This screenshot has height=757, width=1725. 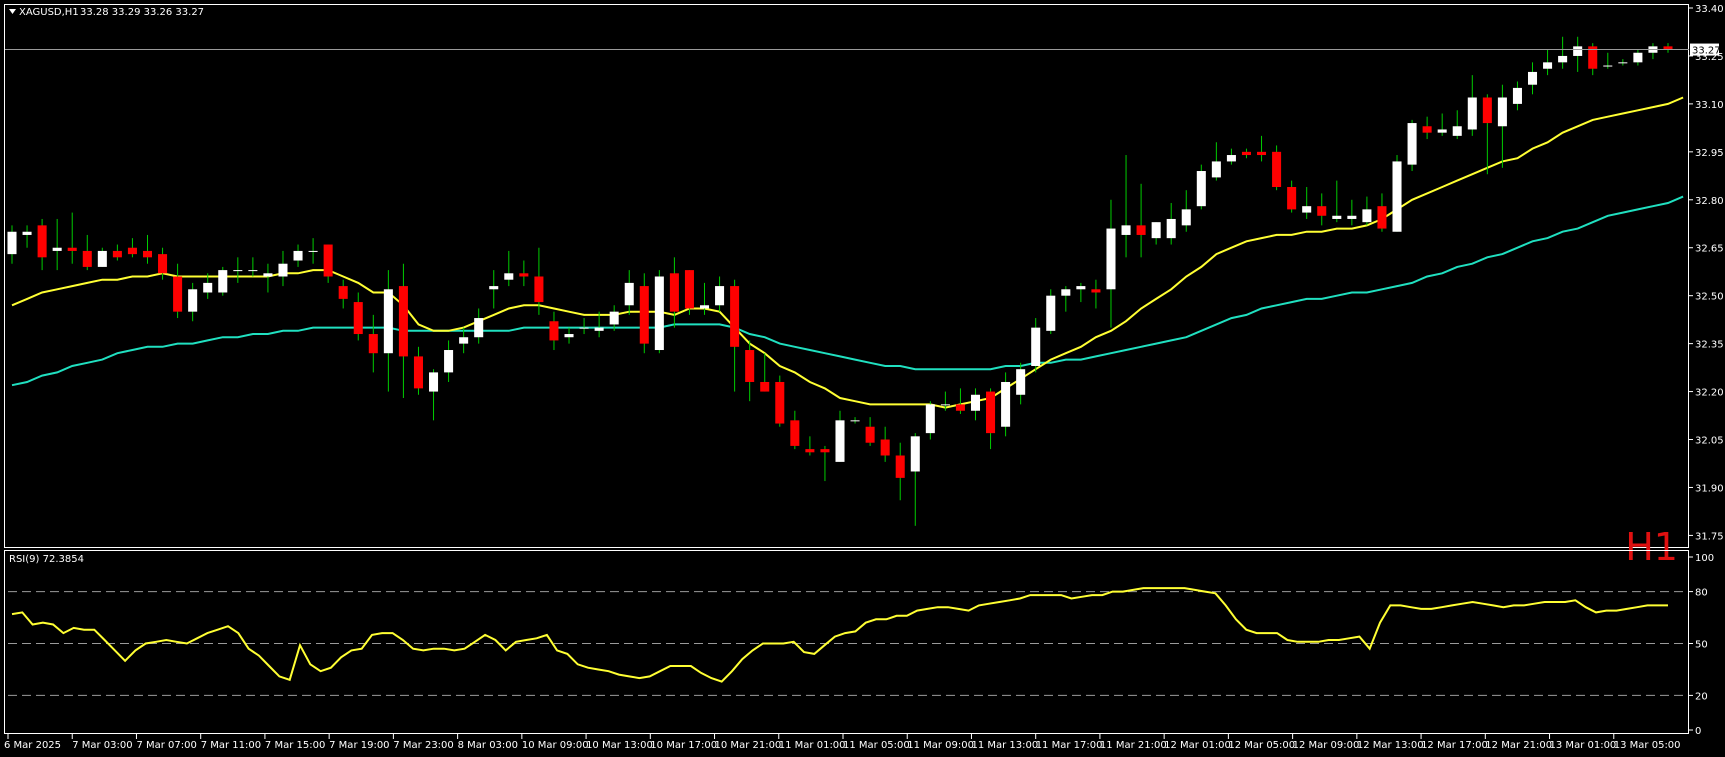 I want to click on price-tick-label: 31.75, so click(x=1709, y=536).